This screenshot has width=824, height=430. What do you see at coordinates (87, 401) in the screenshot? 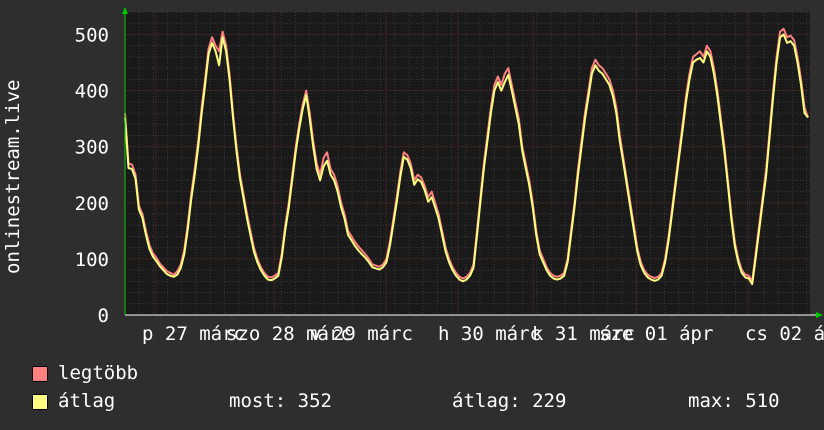
I see `legend-label-avg: átlag` at bounding box center [87, 401].